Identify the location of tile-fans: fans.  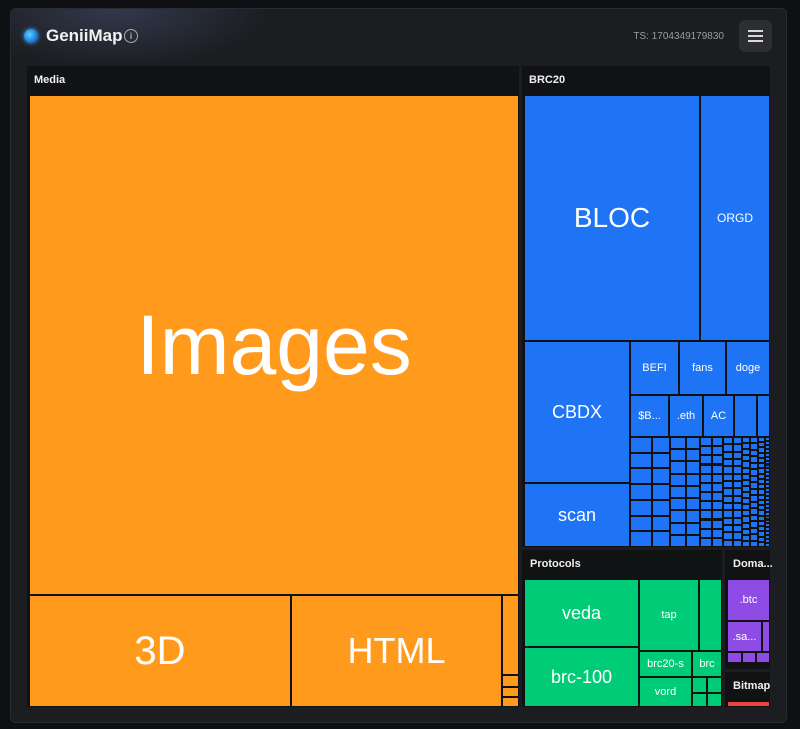
(702, 368).